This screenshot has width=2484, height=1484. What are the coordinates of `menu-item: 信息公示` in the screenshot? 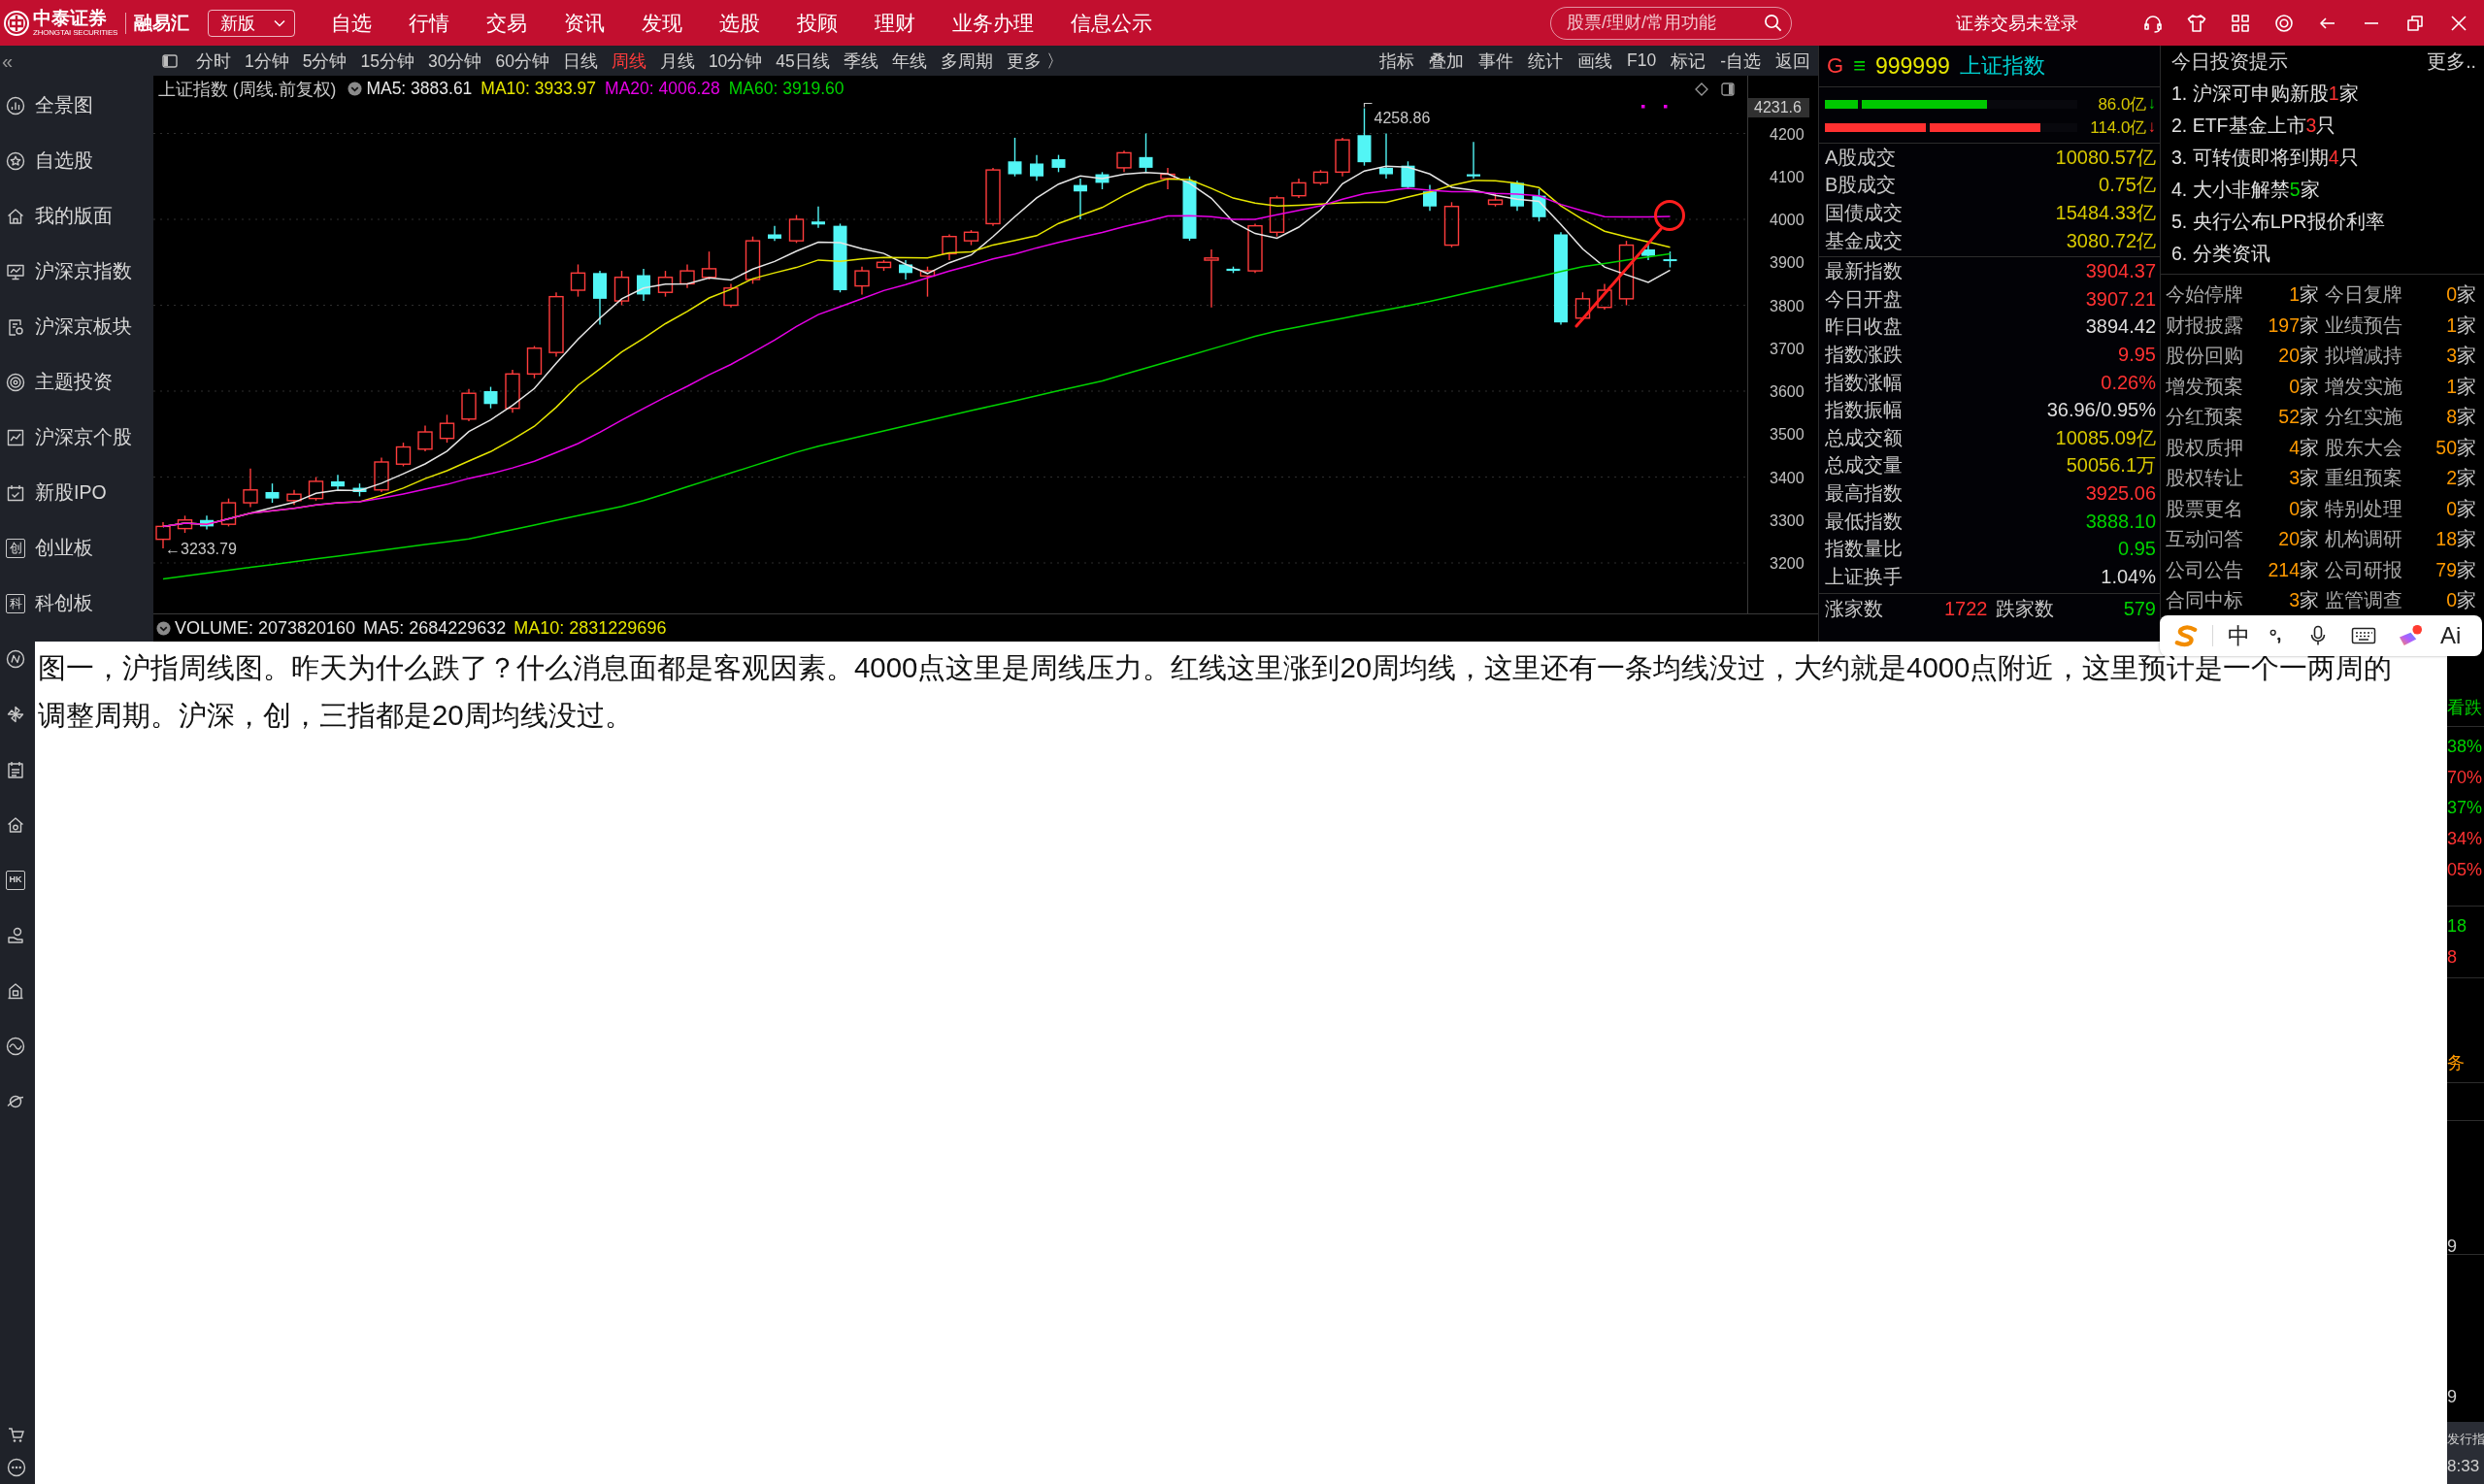 It's located at (1112, 23).